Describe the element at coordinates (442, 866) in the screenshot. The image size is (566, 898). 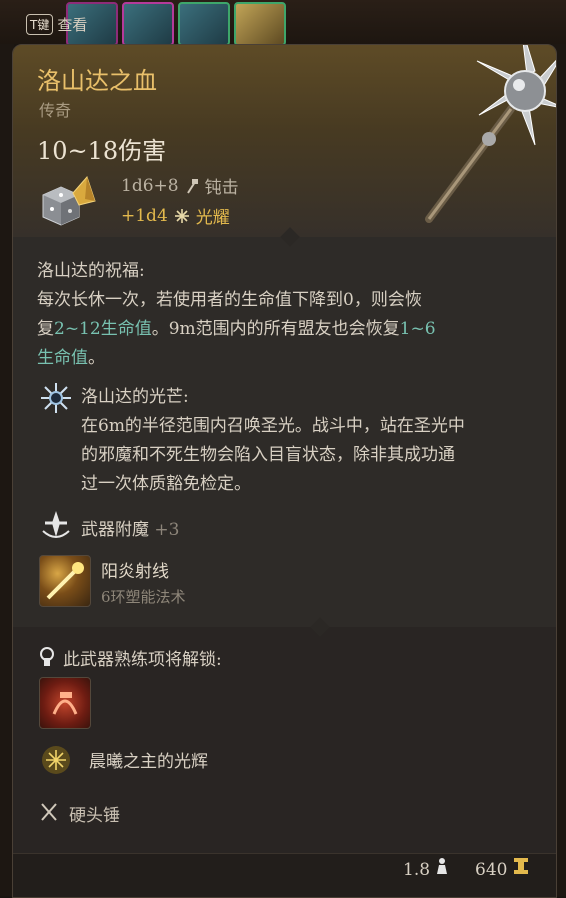
I see `weight-icon` at that location.